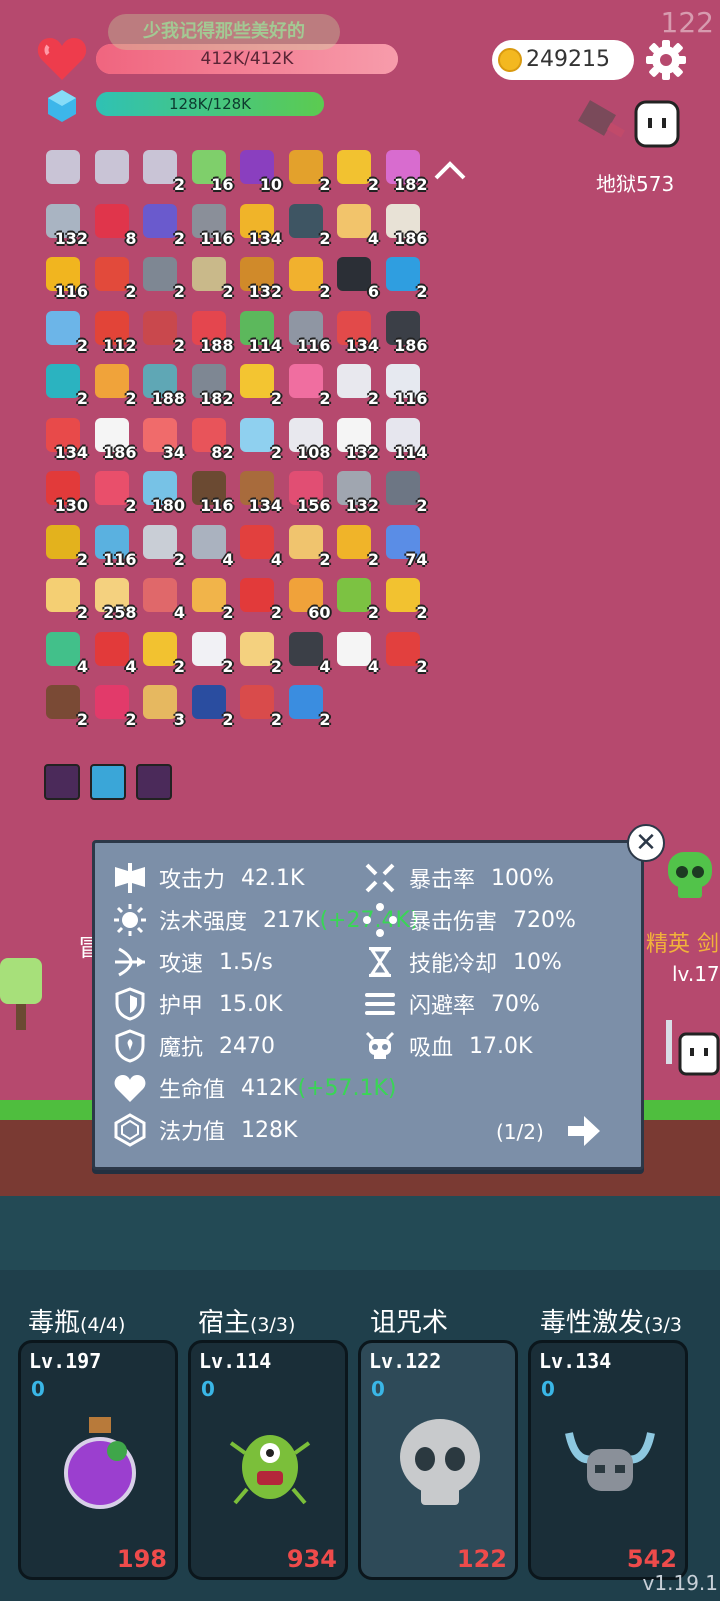  I want to click on skill-card-host: Lv.114 0 934, so click(268, 1460).